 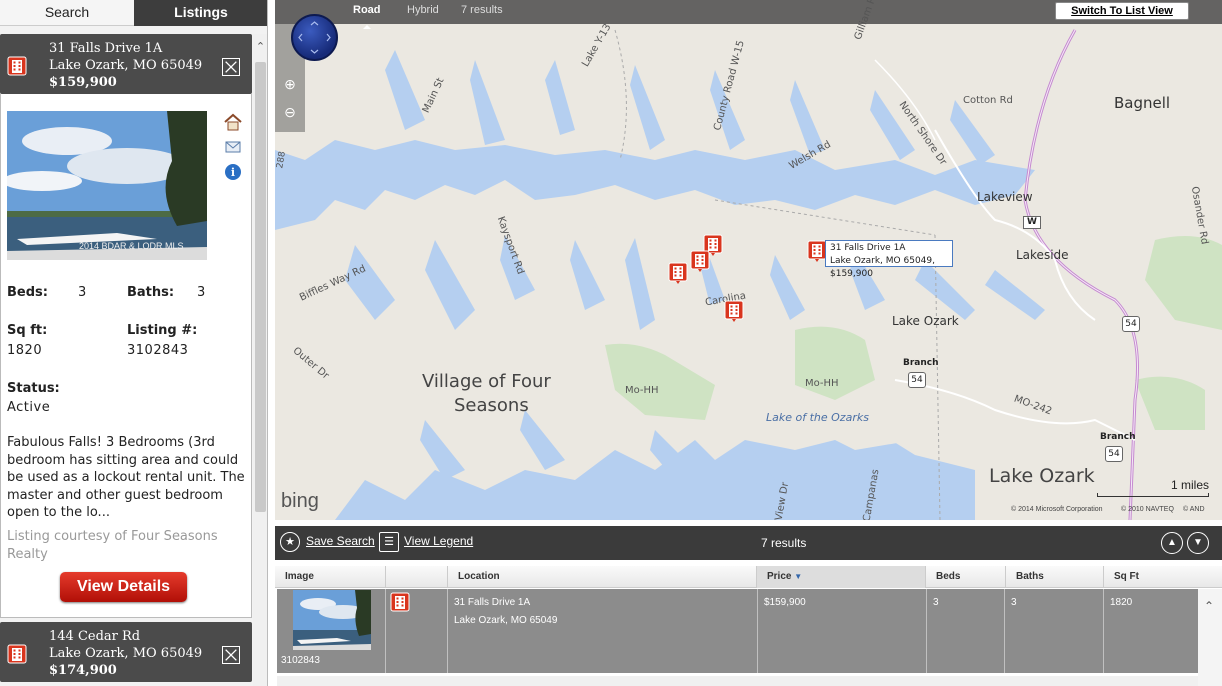 I want to click on route-w-shield: W, so click(x=1032, y=222).